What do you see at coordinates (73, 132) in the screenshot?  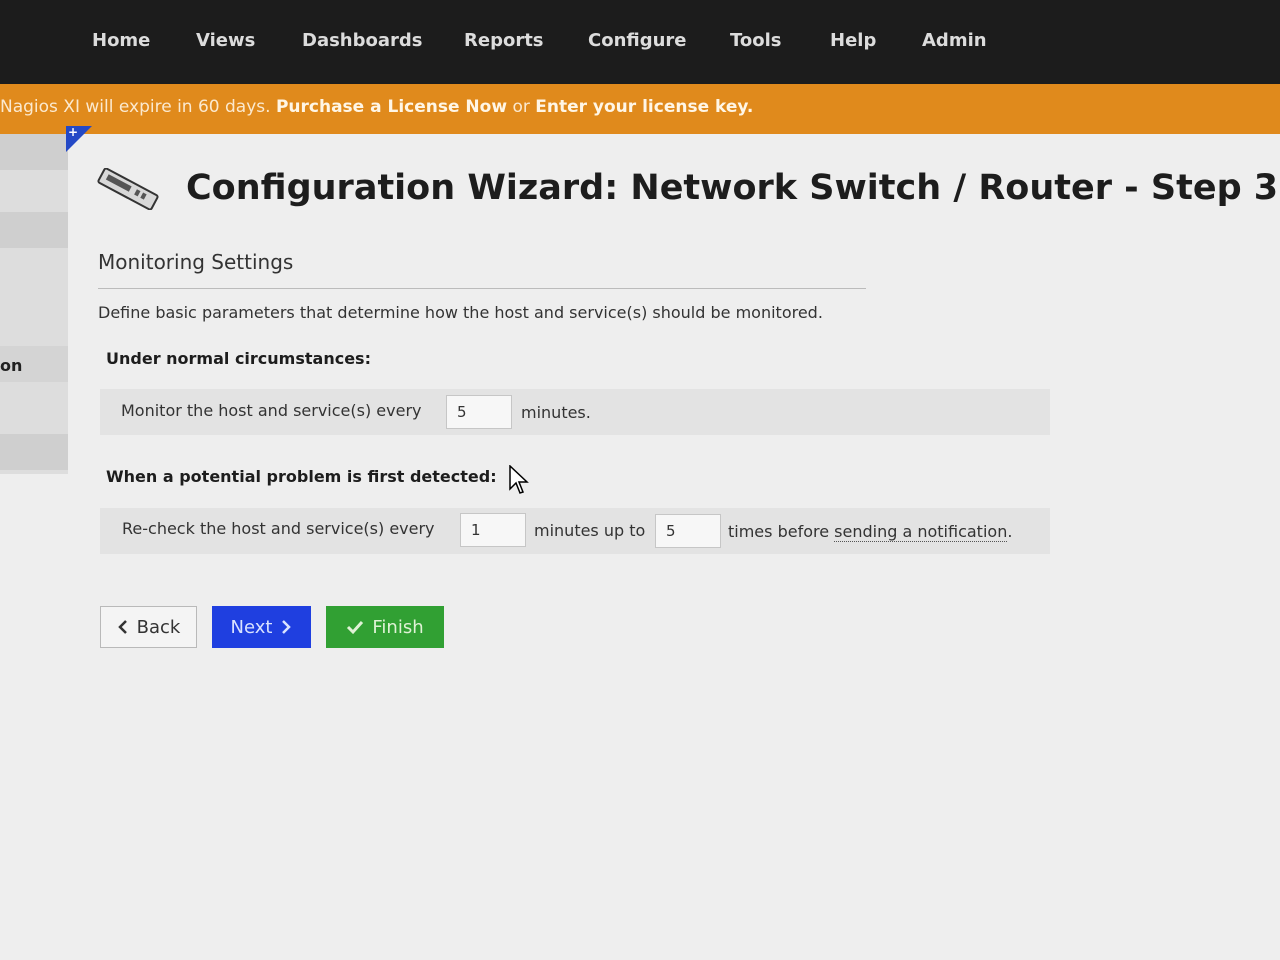 I see `plus-icon: +` at bounding box center [73, 132].